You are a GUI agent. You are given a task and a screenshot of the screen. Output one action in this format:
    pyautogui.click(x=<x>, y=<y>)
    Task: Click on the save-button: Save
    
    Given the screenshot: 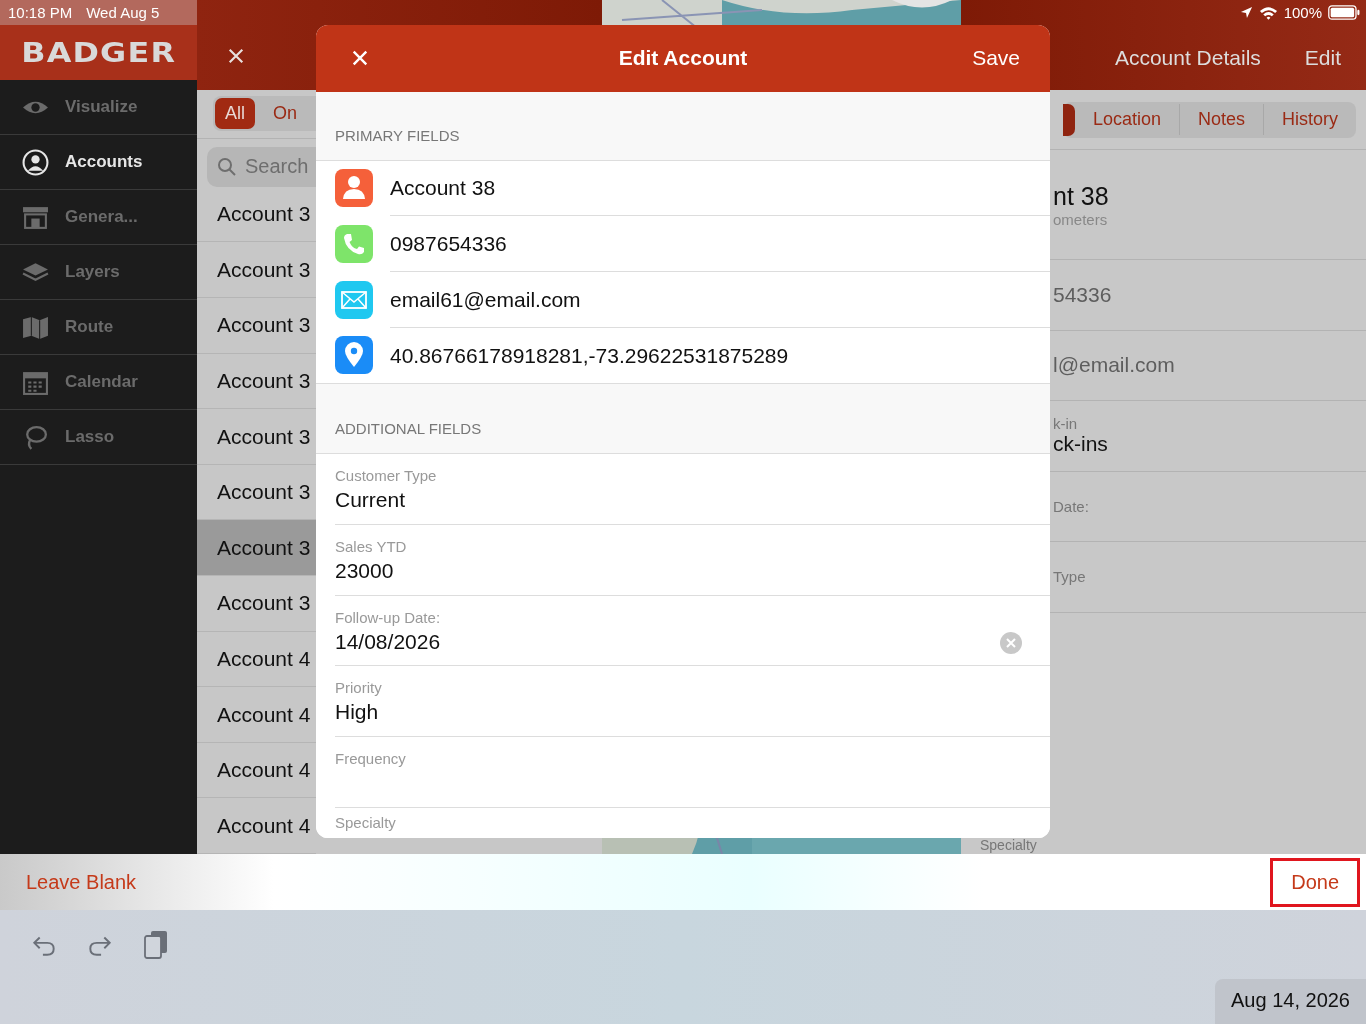 What is the action you would take?
    pyautogui.click(x=996, y=58)
    